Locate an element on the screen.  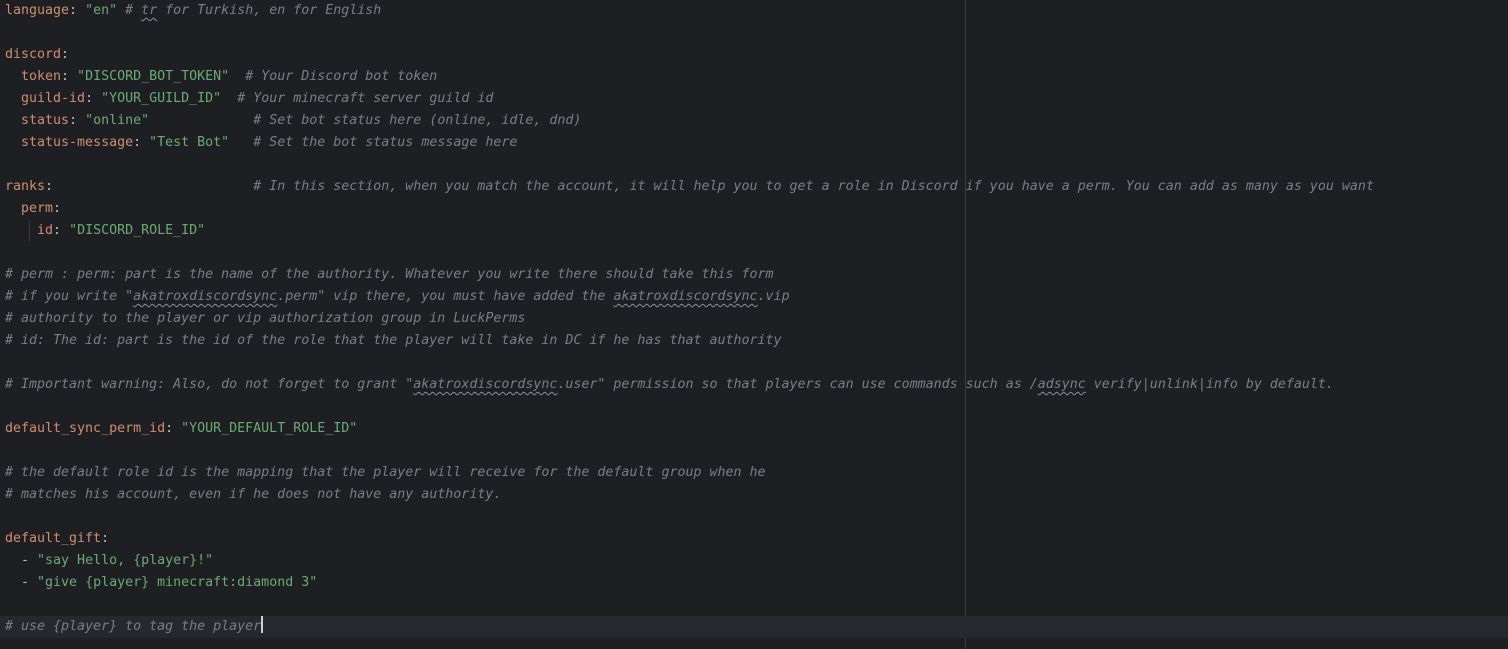
yaml-key: guild-id is located at coordinates (53, 98).